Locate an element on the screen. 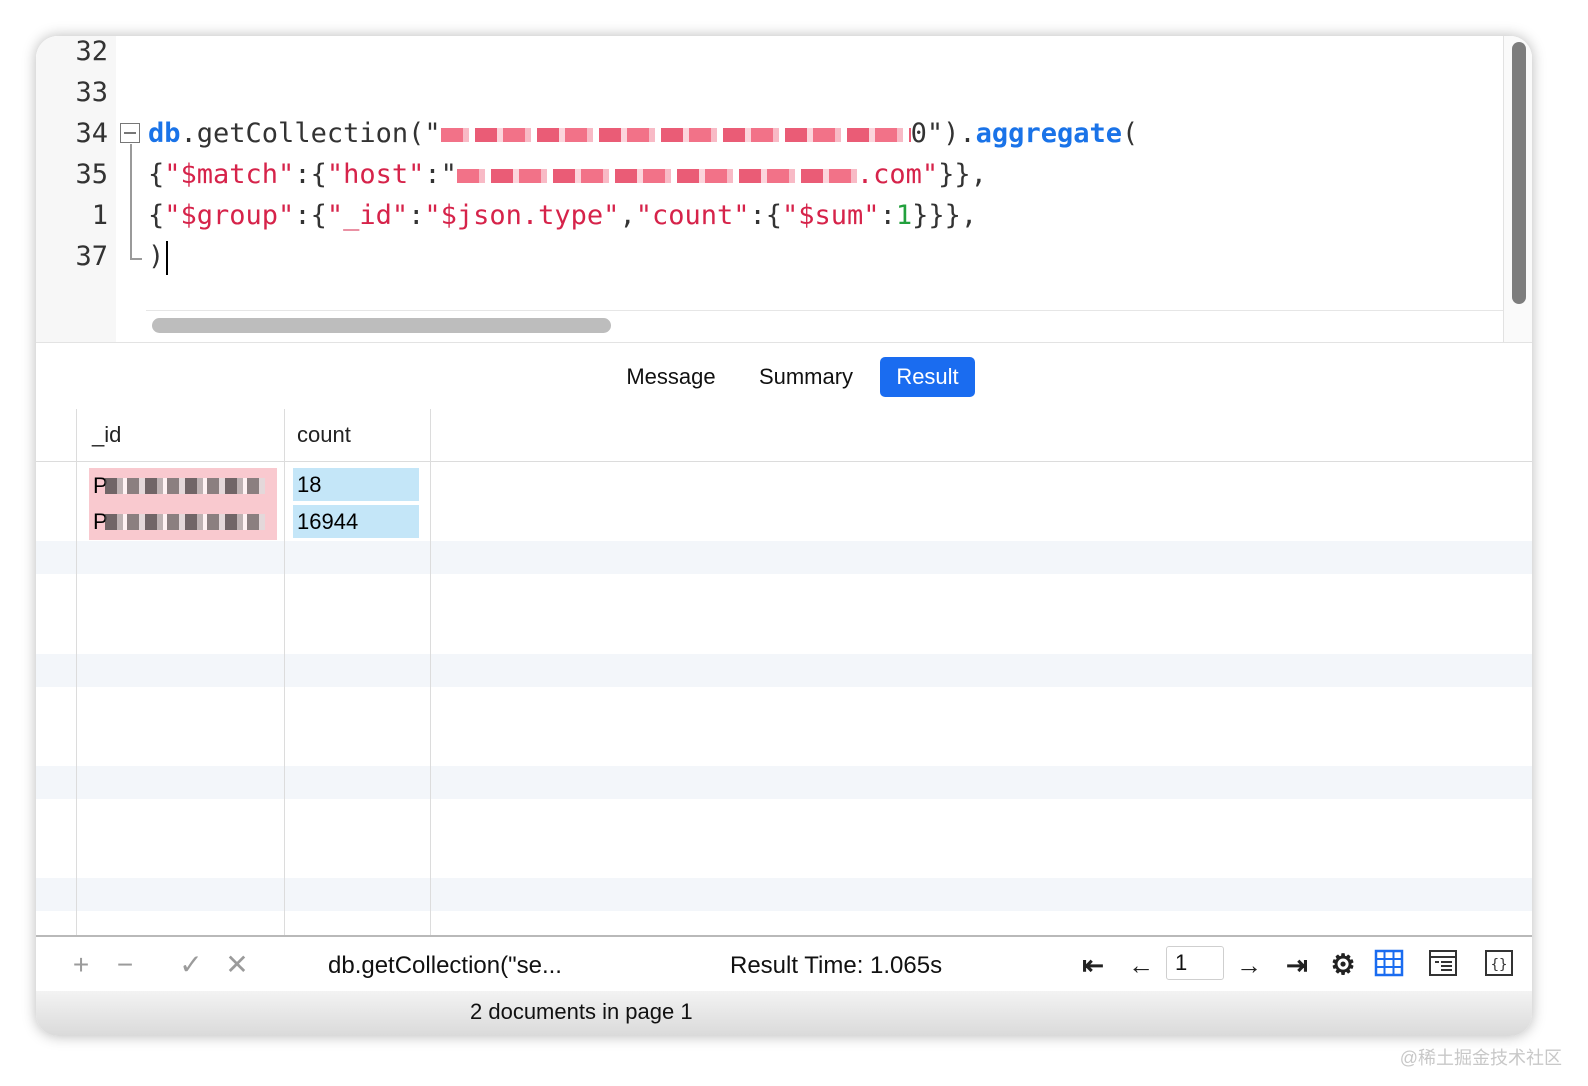 The height and width of the screenshot is (1086, 1588). vertical-scrollbar-track is located at coordinates (1517, 189).